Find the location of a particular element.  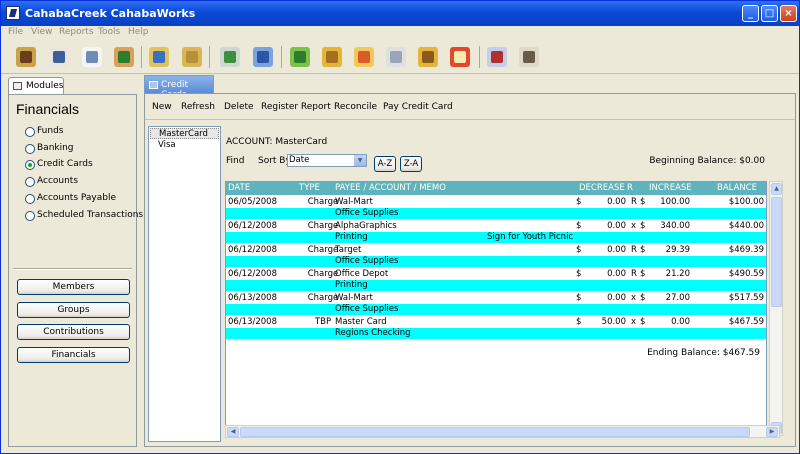

reconcile-button: Reconcile is located at coordinates (355, 107).